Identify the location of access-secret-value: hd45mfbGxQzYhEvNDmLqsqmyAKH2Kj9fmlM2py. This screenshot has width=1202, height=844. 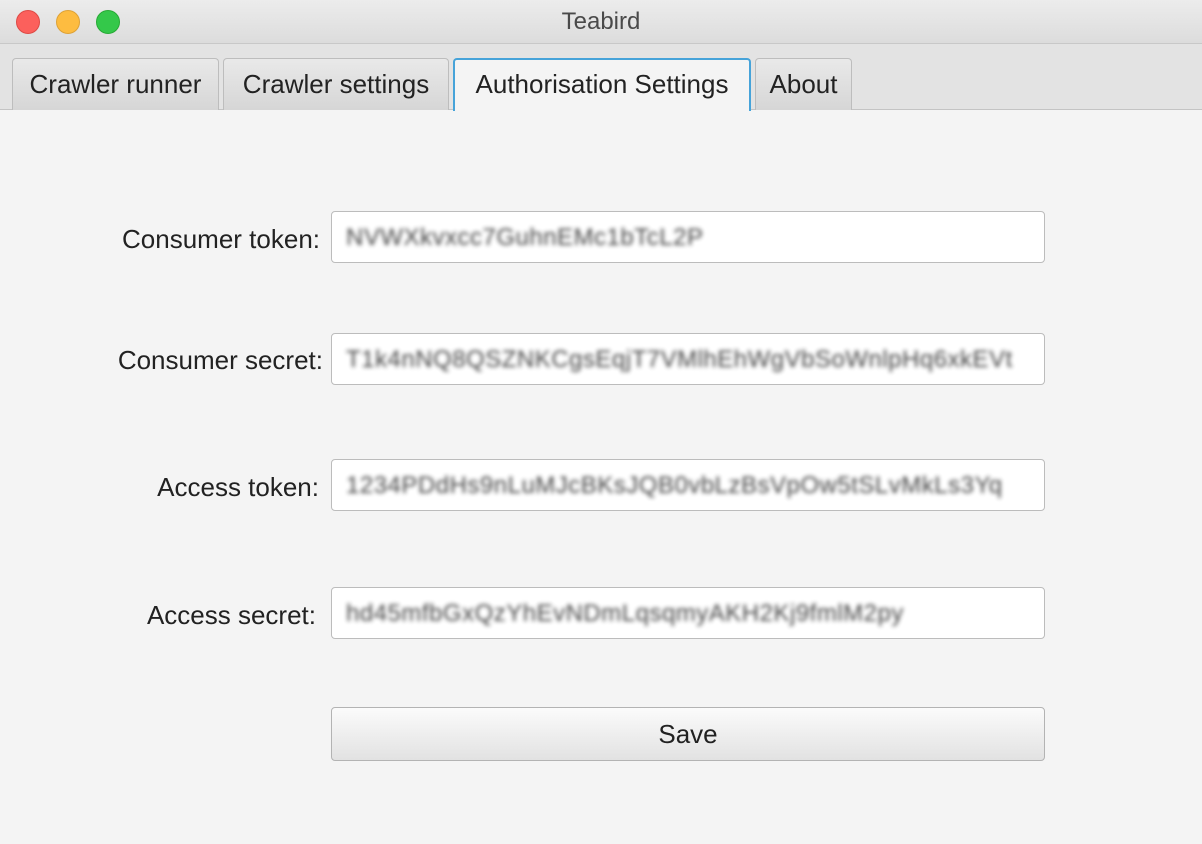
(625, 613).